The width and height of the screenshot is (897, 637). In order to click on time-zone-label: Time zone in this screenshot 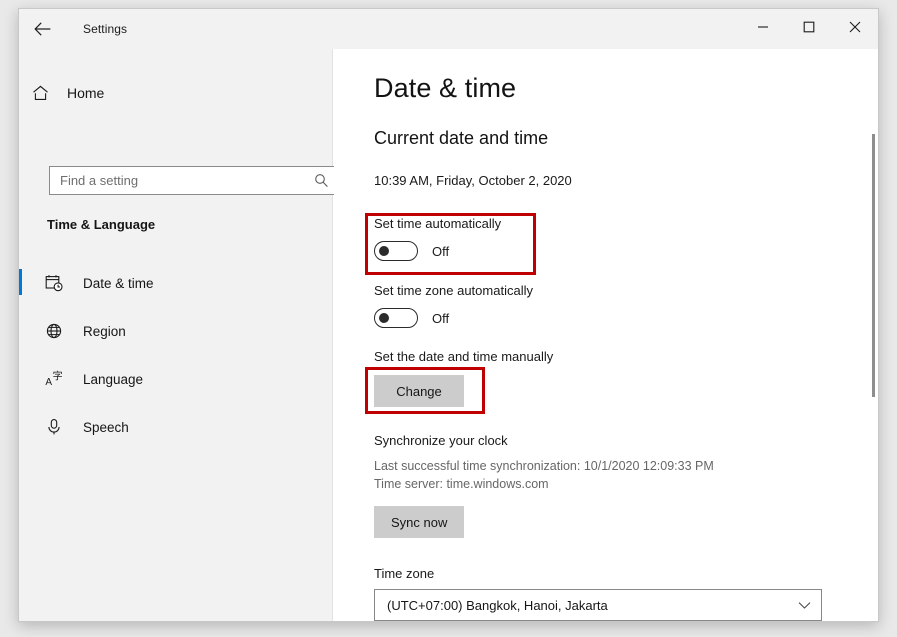, I will do `click(404, 573)`.